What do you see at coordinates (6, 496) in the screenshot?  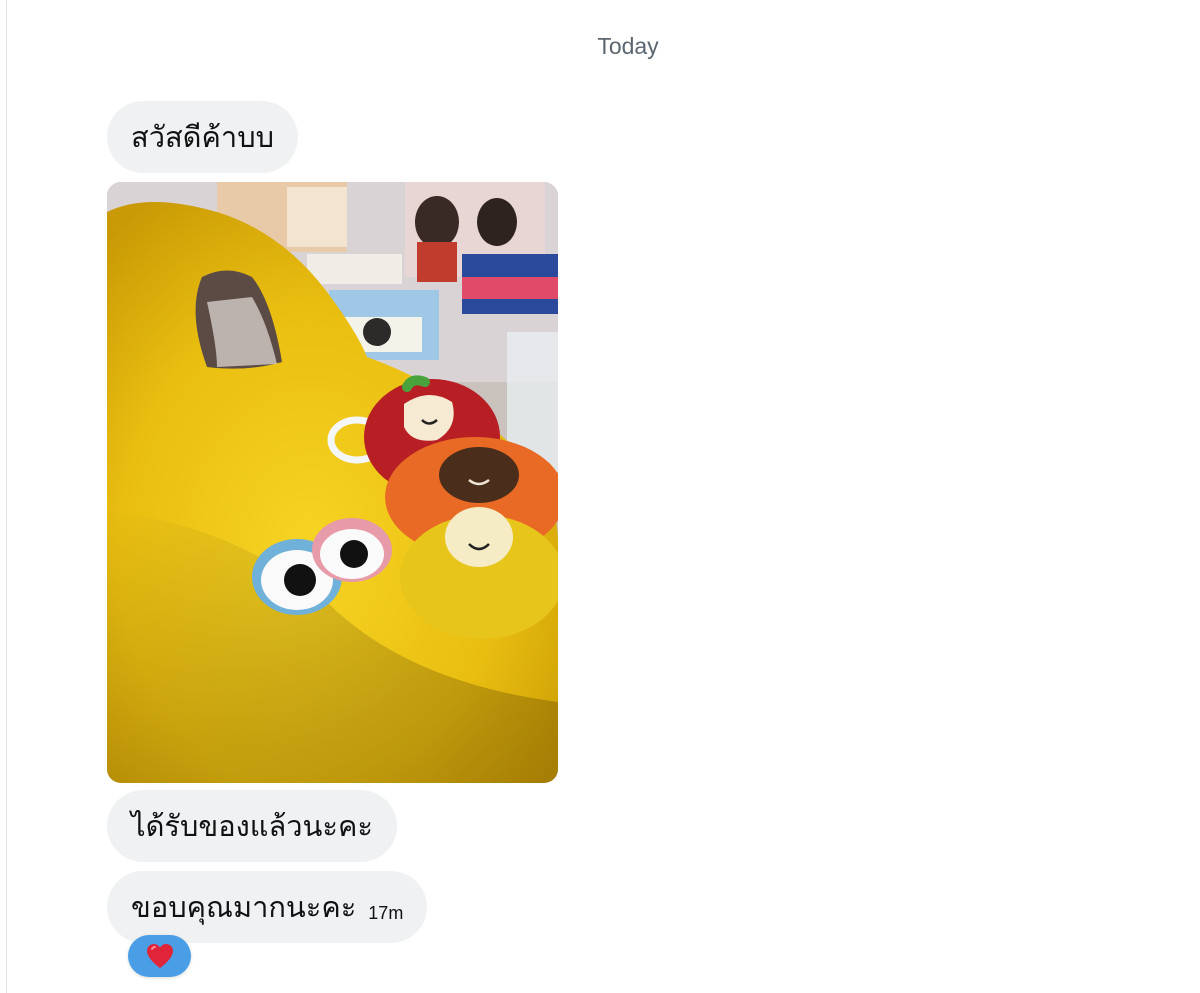 I see `divider` at bounding box center [6, 496].